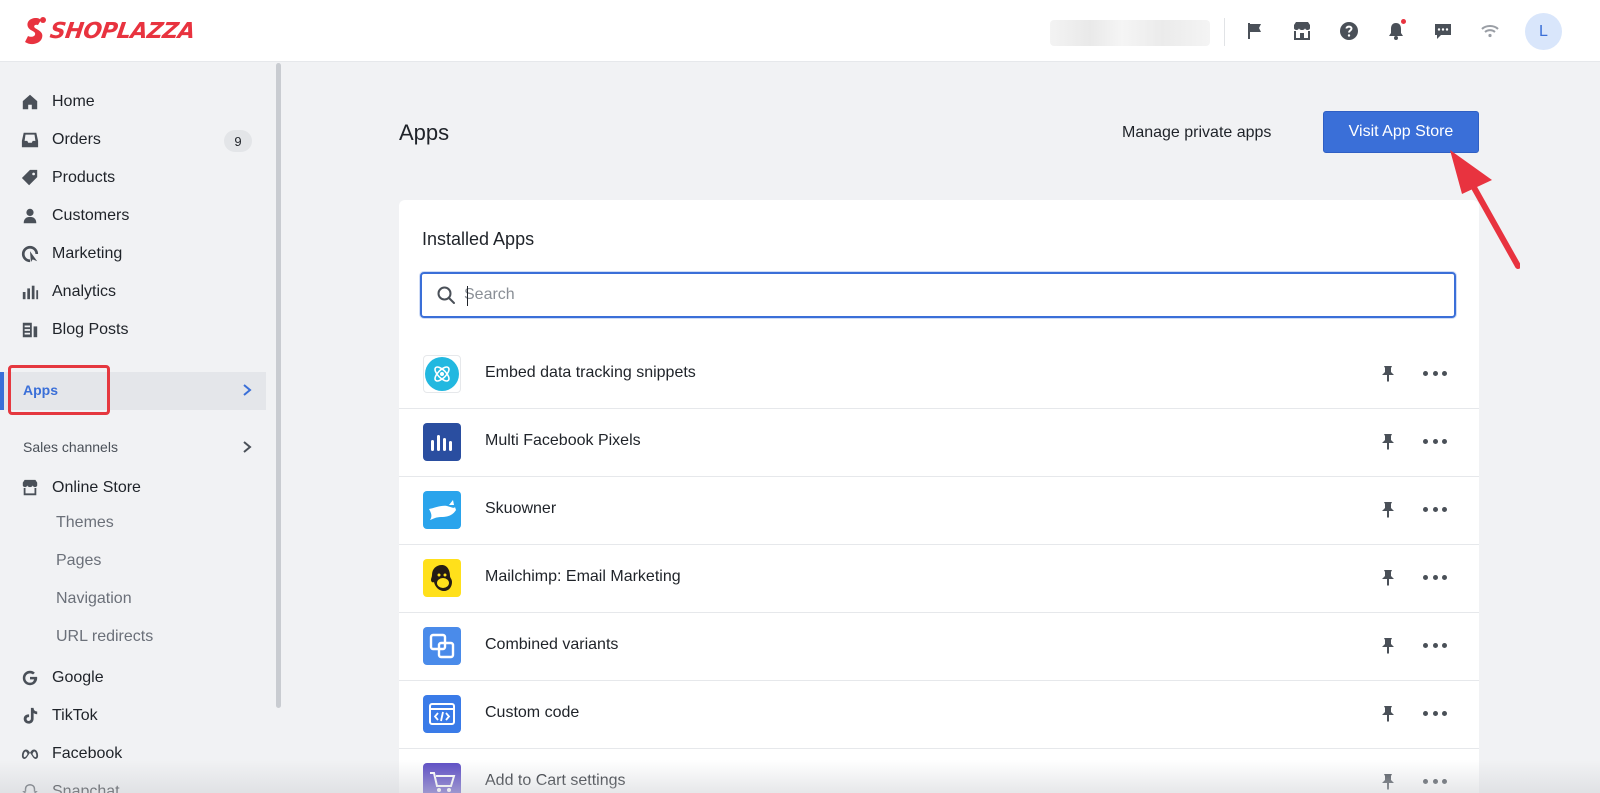 This screenshot has width=1600, height=793. What do you see at coordinates (939, 510) in the screenshot?
I see `app-row-skuowner: Skuowner` at bounding box center [939, 510].